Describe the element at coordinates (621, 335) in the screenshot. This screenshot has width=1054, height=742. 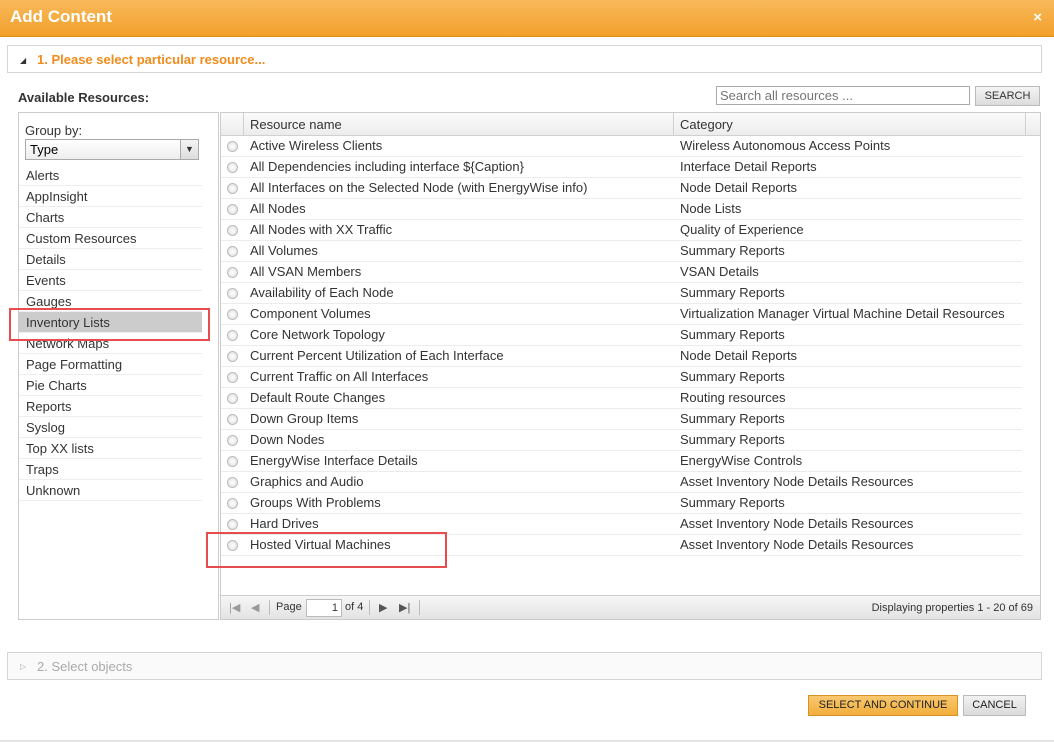
I see `table-row: Core Network Topology Summary Reports` at that location.